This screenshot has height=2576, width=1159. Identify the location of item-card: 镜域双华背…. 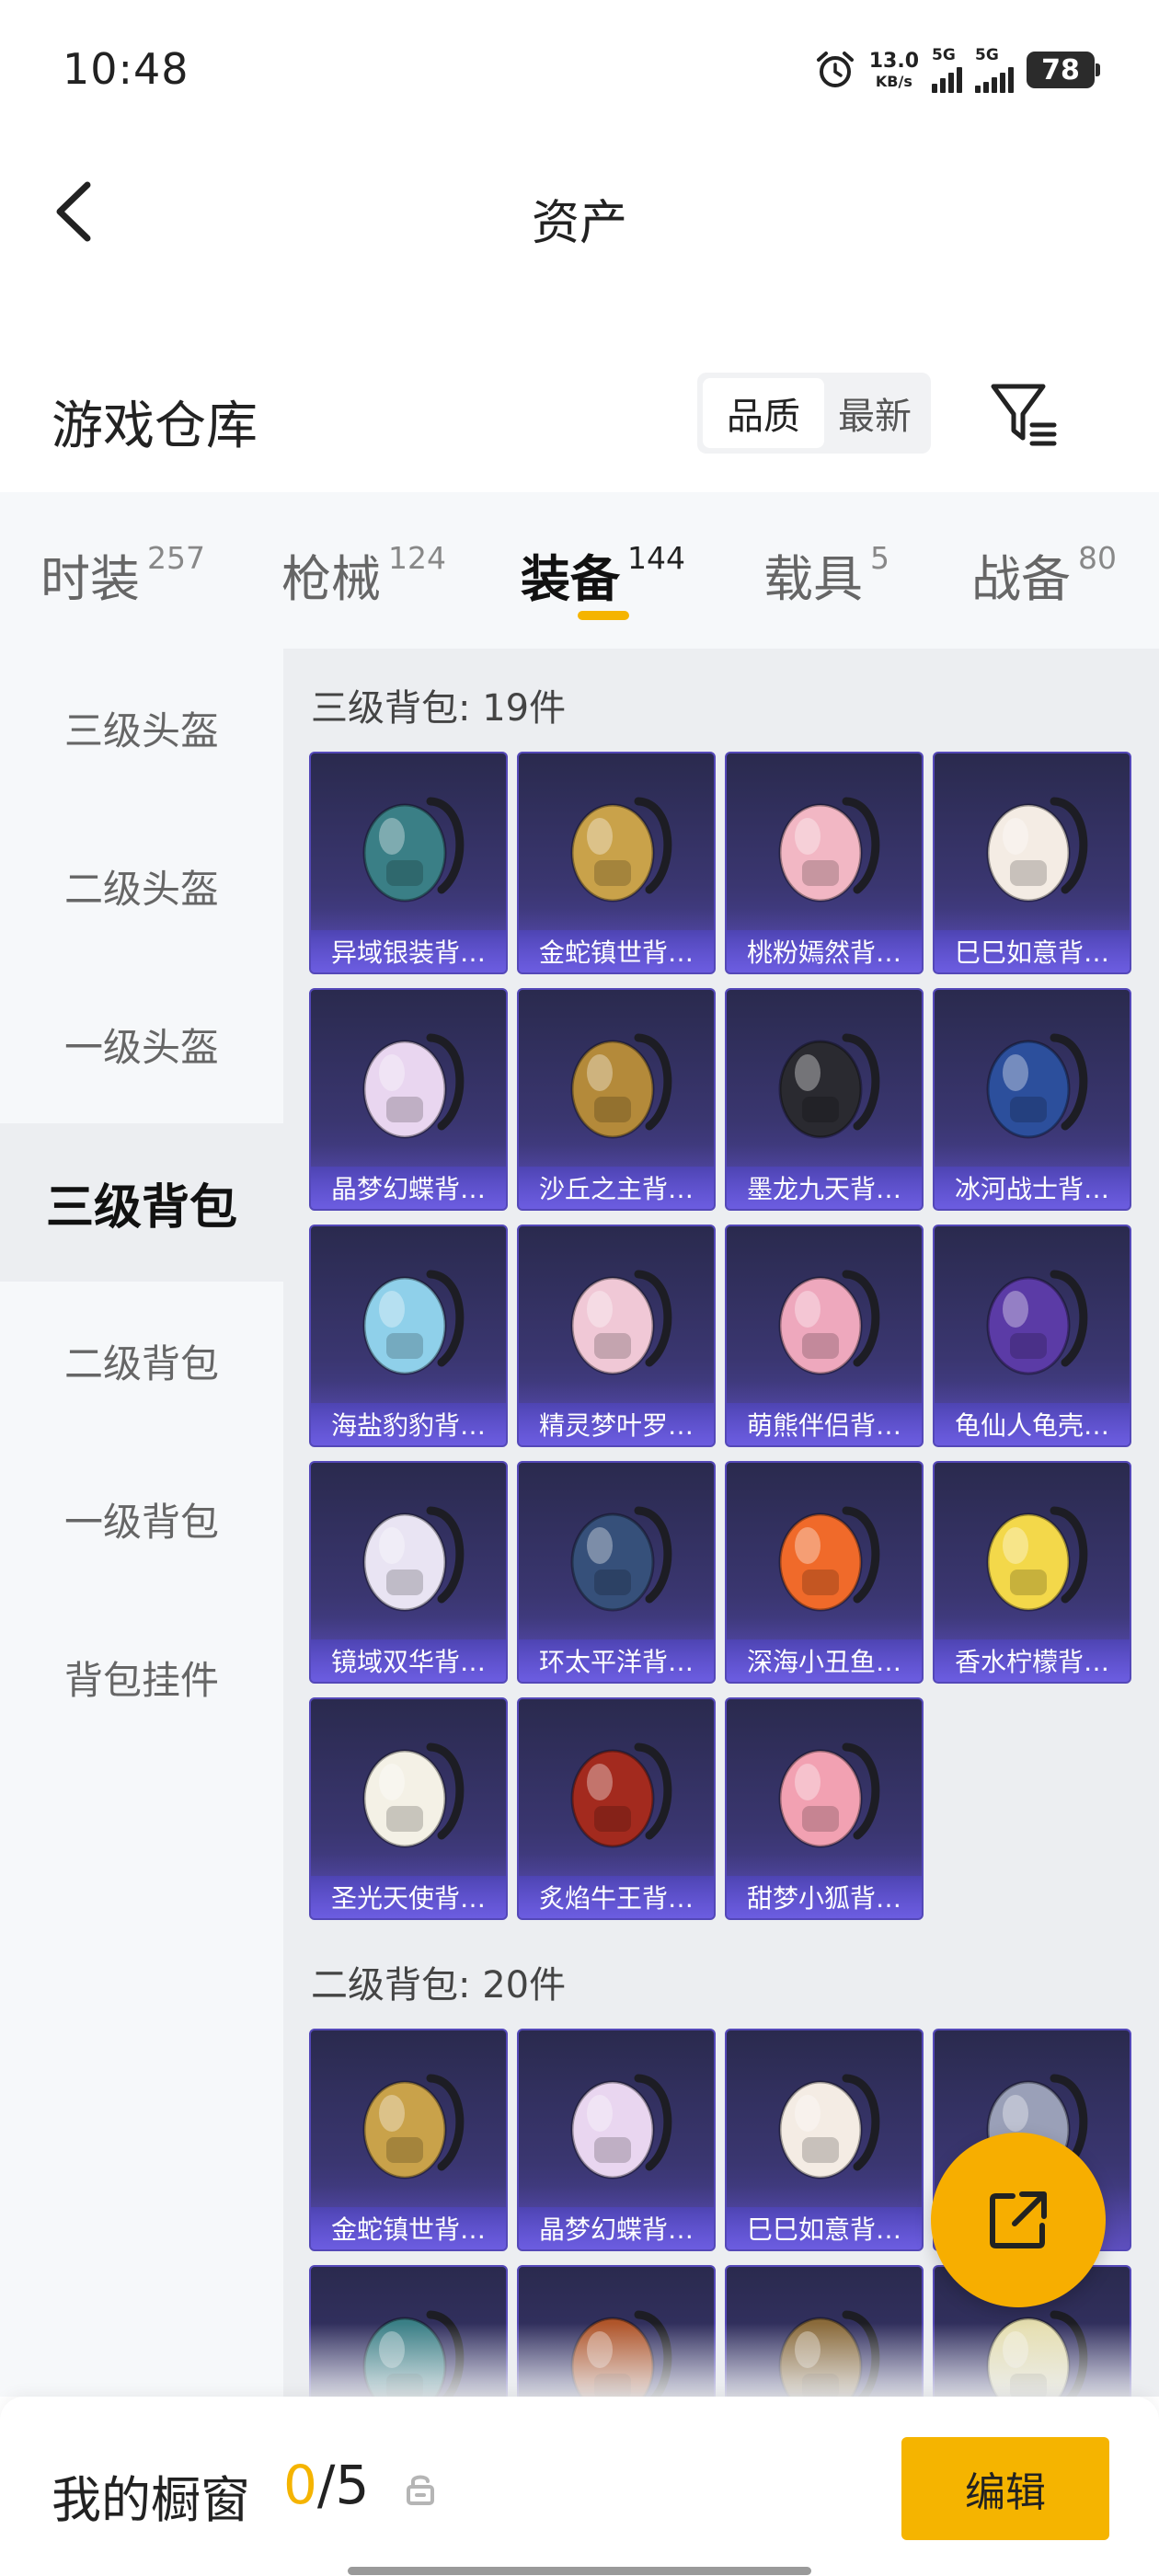
(408, 1572).